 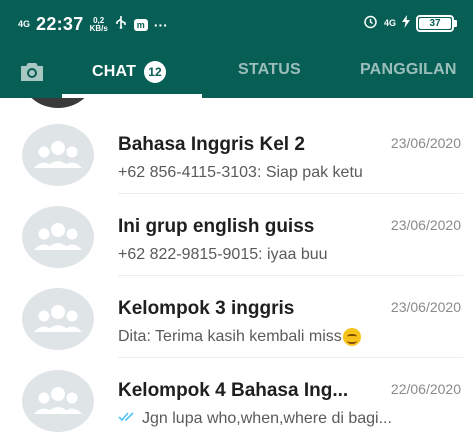 I want to click on battery-level: 37, so click(x=435, y=23).